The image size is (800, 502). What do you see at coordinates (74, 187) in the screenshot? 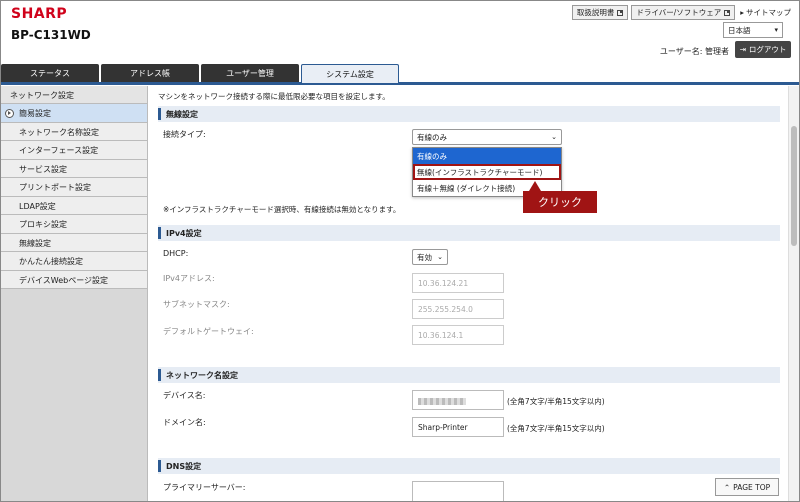
I see `sidebar-item-print-port: プリントポート設定` at bounding box center [74, 187].